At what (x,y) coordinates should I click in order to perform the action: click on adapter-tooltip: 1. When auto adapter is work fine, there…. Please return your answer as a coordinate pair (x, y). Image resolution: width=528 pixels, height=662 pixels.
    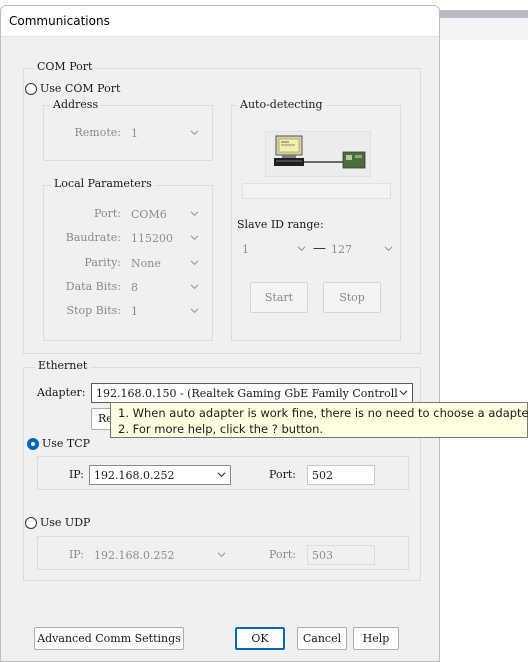
    Looking at the image, I should click on (319, 420).